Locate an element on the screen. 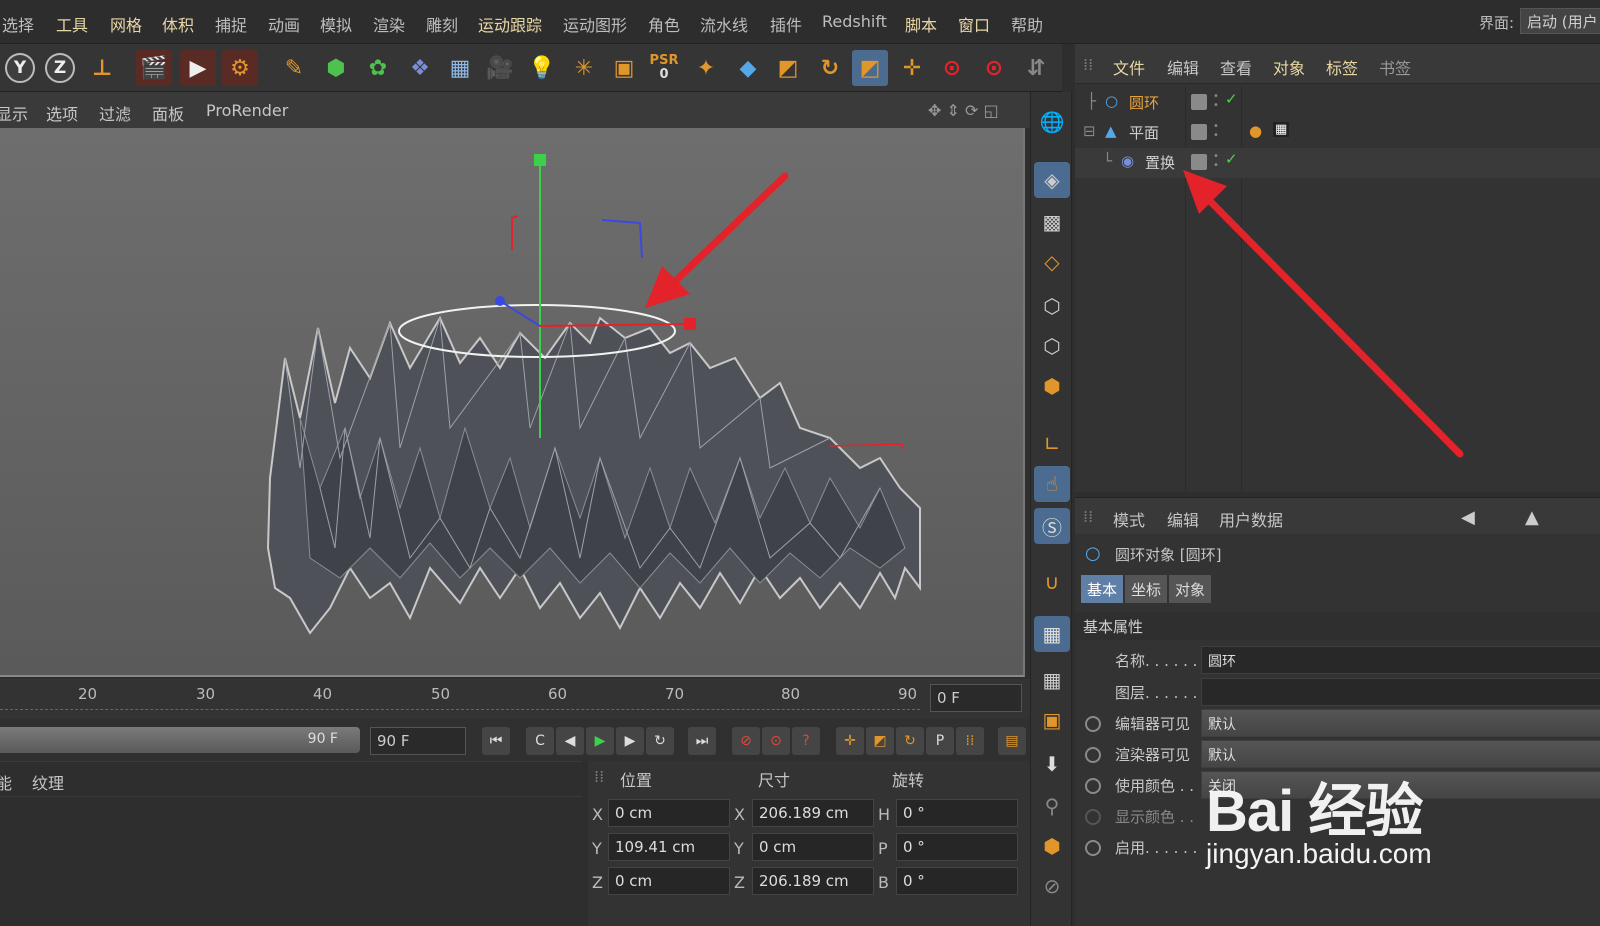  menu-item: 雕刻 is located at coordinates (442, 24).